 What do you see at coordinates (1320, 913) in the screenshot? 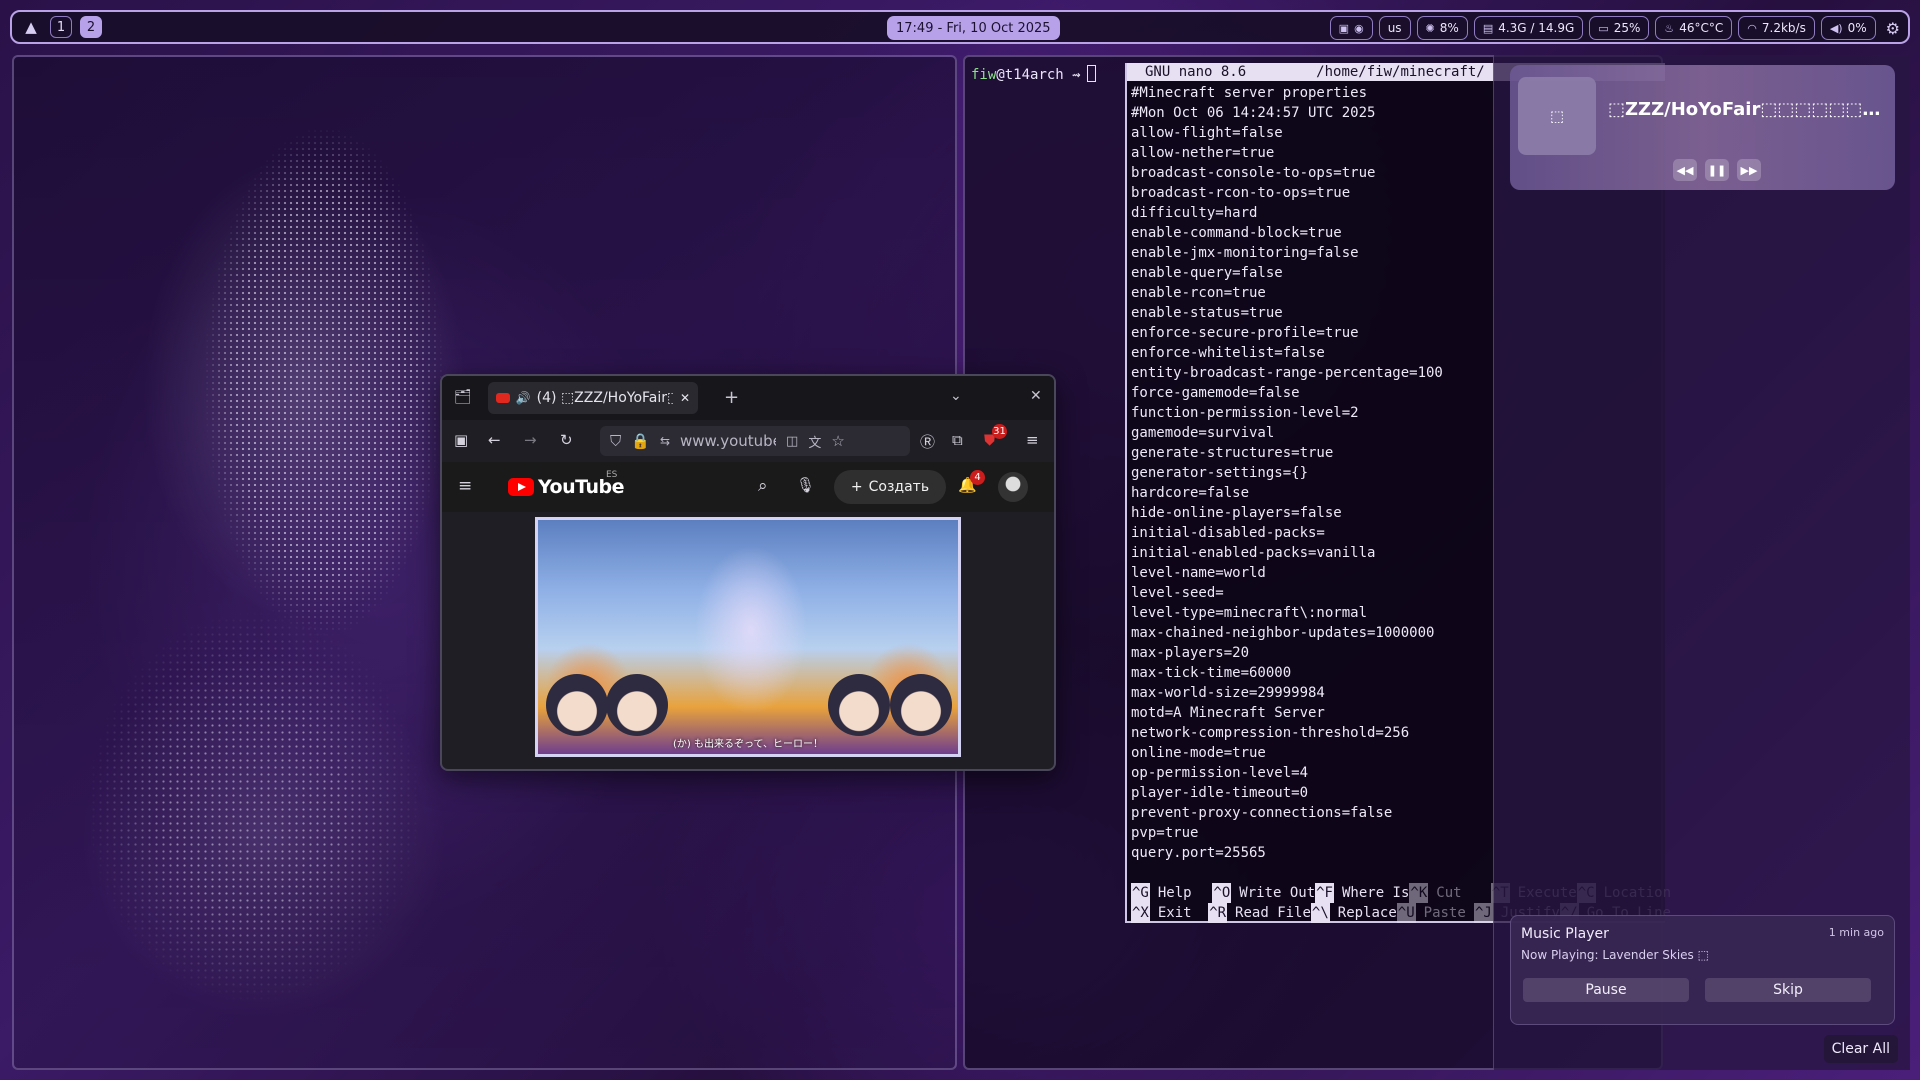
I see `shortcut-key: ^\` at bounding box center [1320, 913].